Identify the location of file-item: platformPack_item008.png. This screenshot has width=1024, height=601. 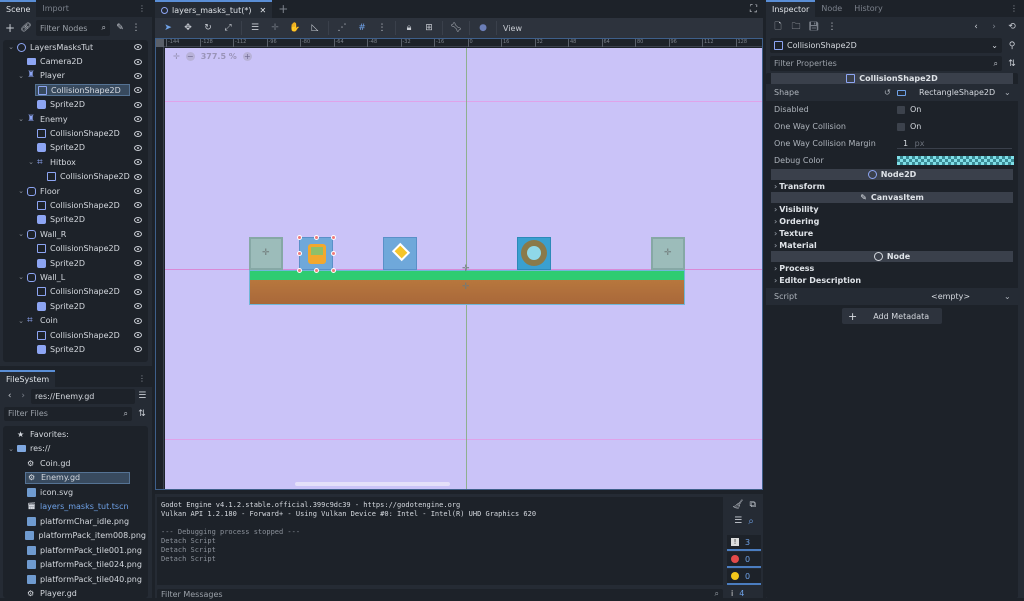
(75, 536).